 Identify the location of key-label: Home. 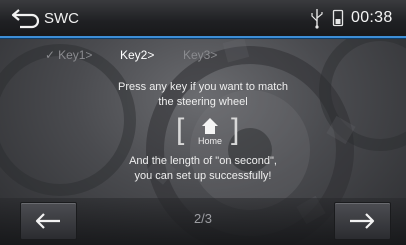
(209, 141).